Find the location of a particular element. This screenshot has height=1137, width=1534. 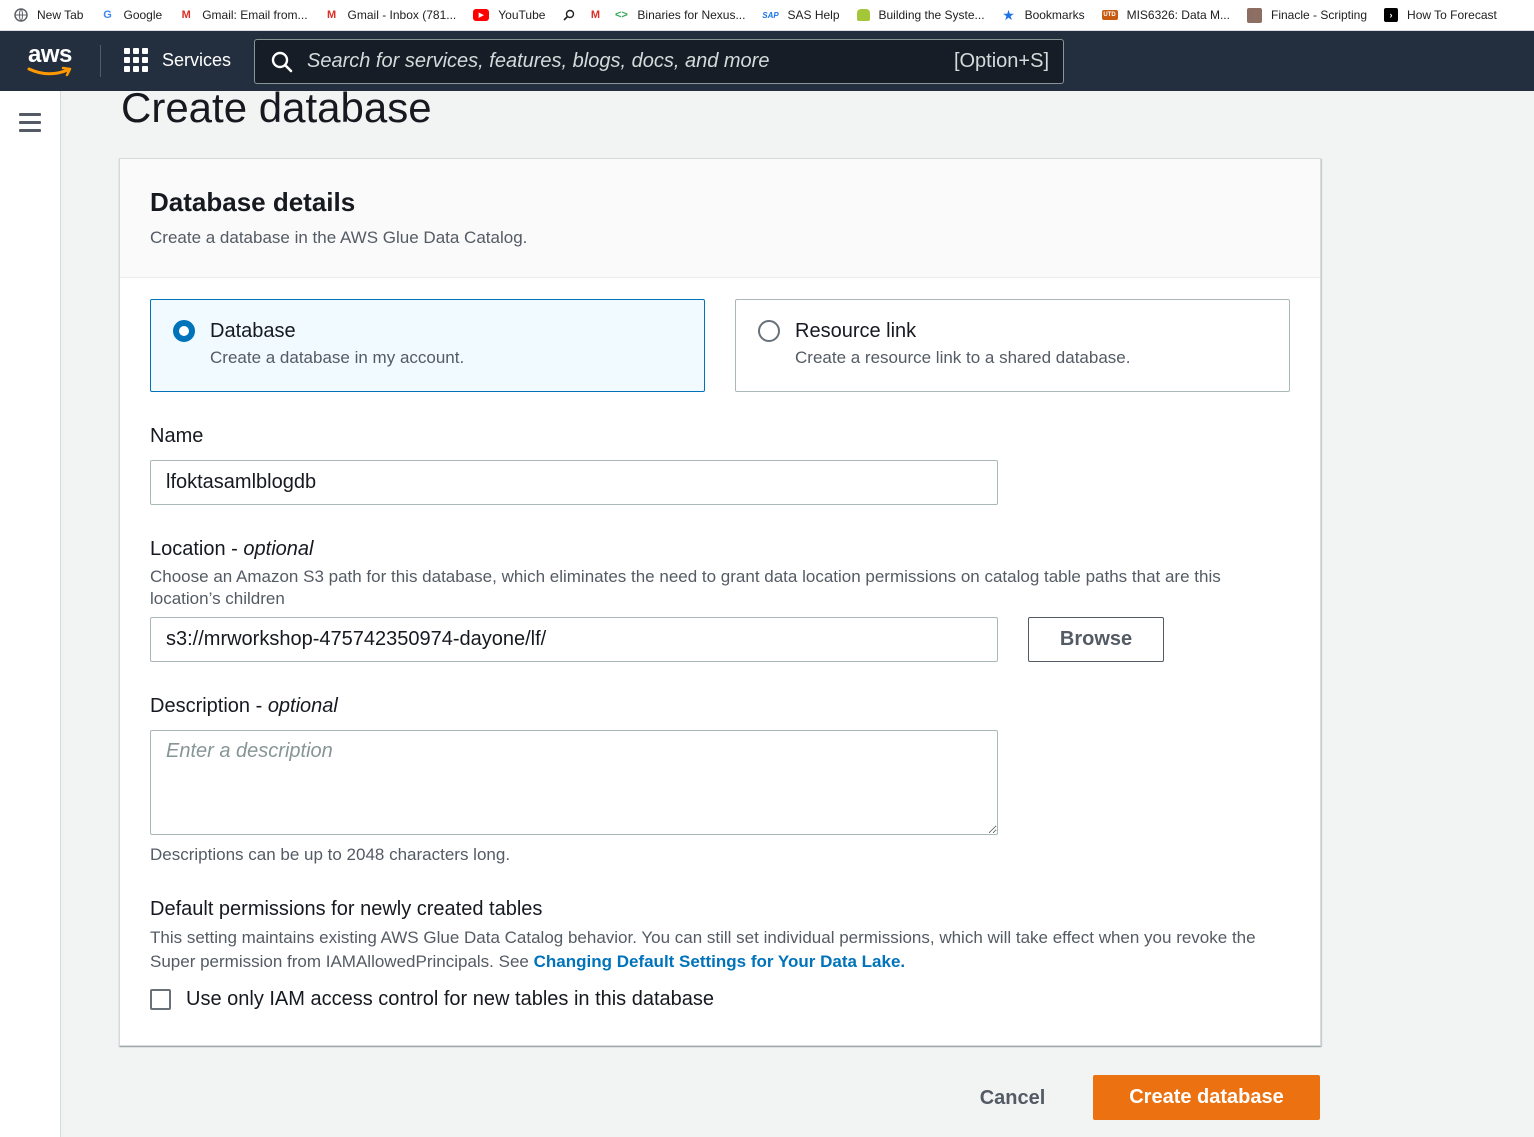

grid-icon is located at coordinates (136, 60).